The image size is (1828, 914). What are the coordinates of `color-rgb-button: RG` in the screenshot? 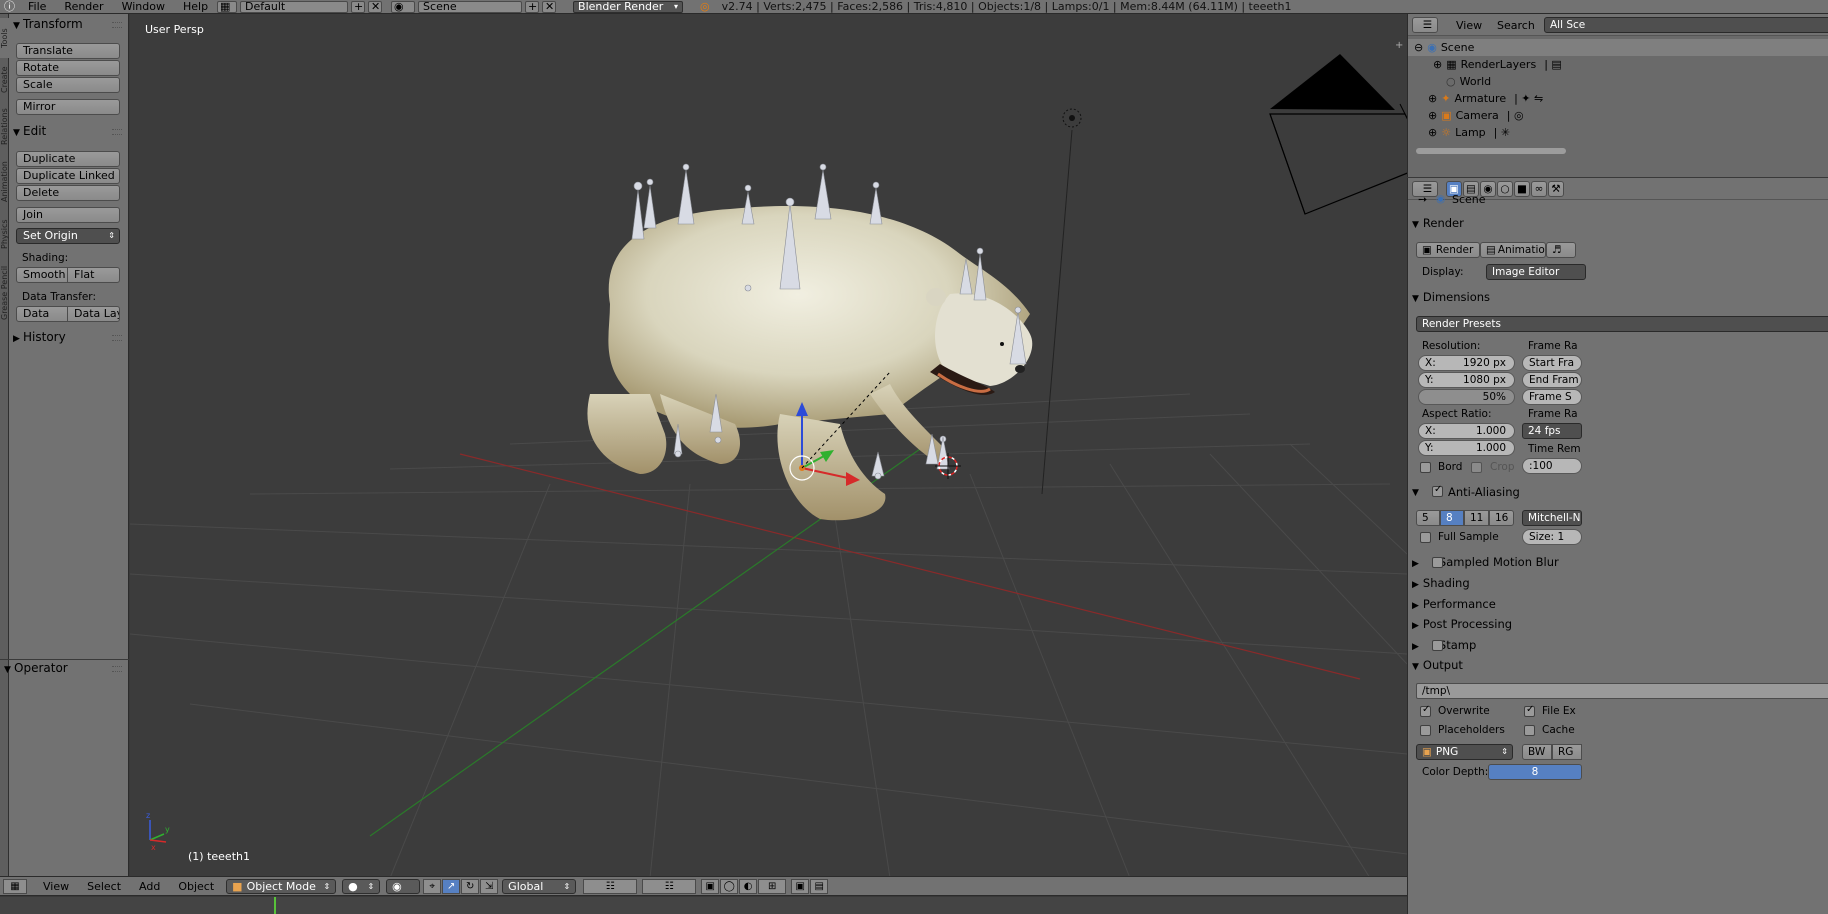 It's located at (1567, 752).